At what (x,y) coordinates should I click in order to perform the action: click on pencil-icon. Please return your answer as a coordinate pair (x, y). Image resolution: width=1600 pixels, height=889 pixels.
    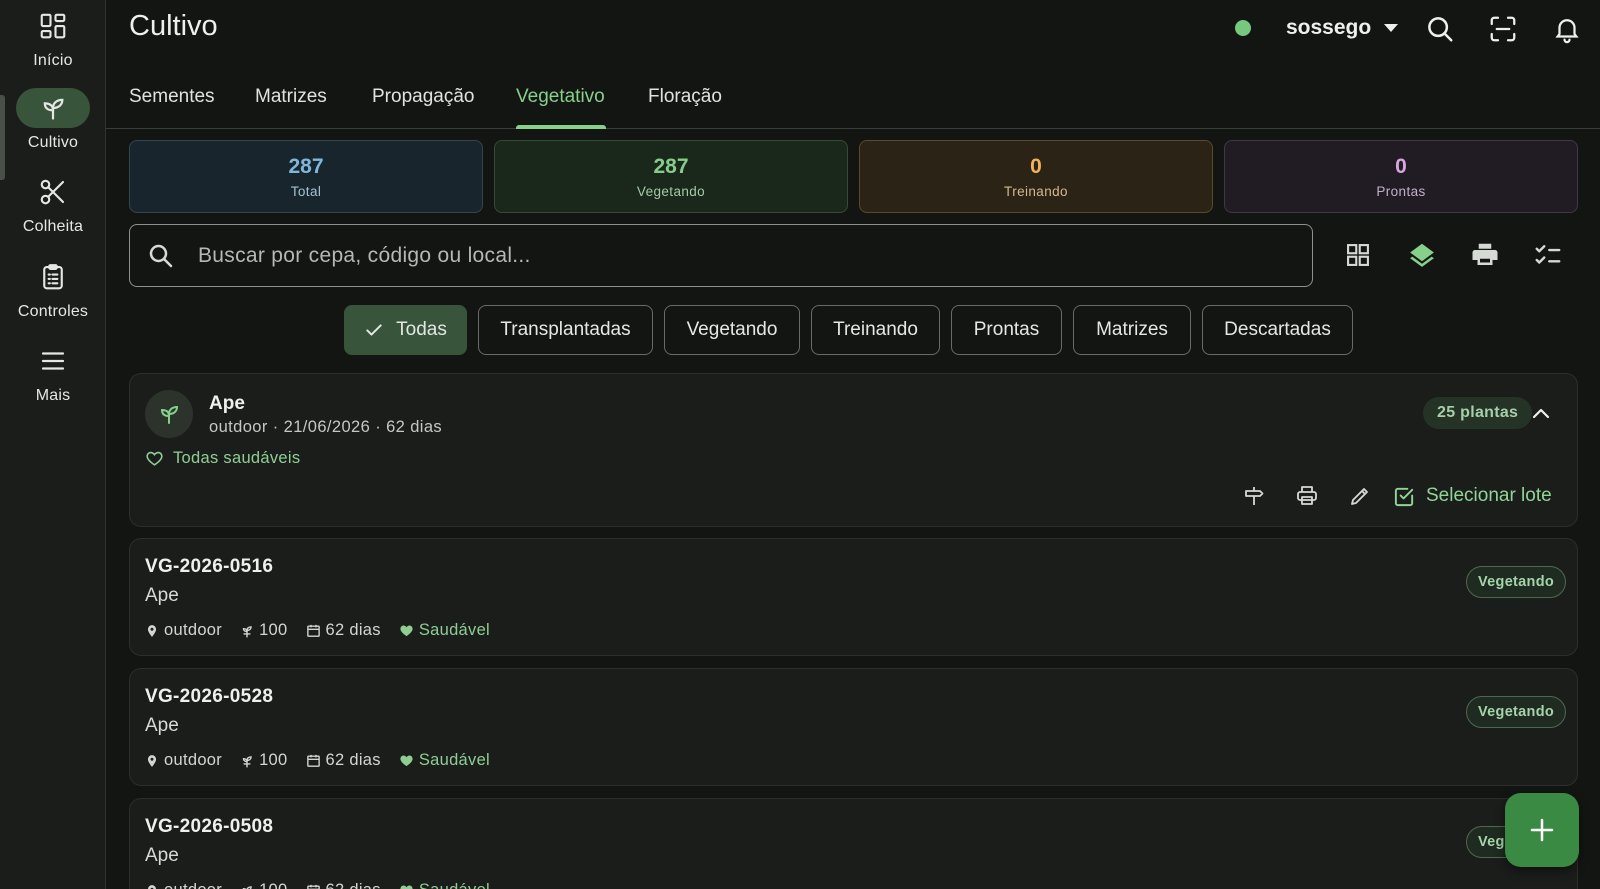
    Looking at the image, I should click on (1360, 496).